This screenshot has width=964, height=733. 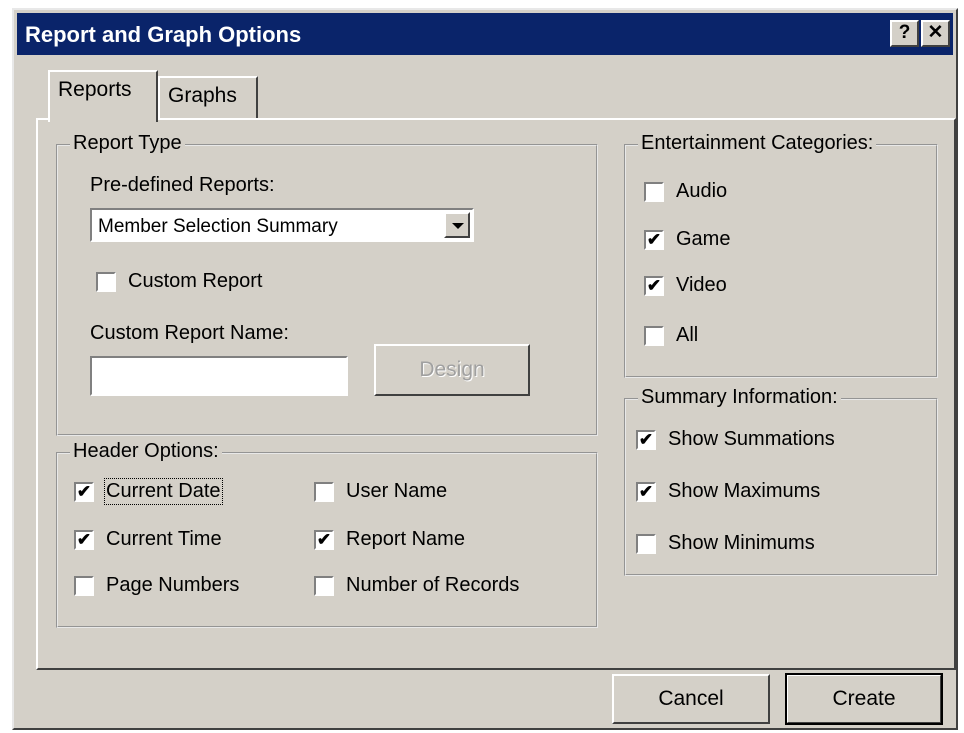 What do you see at coordinates (163, 34) in the screenshot?
I see `window-title: Report and Graph Options` at bounding box center [163, 34].